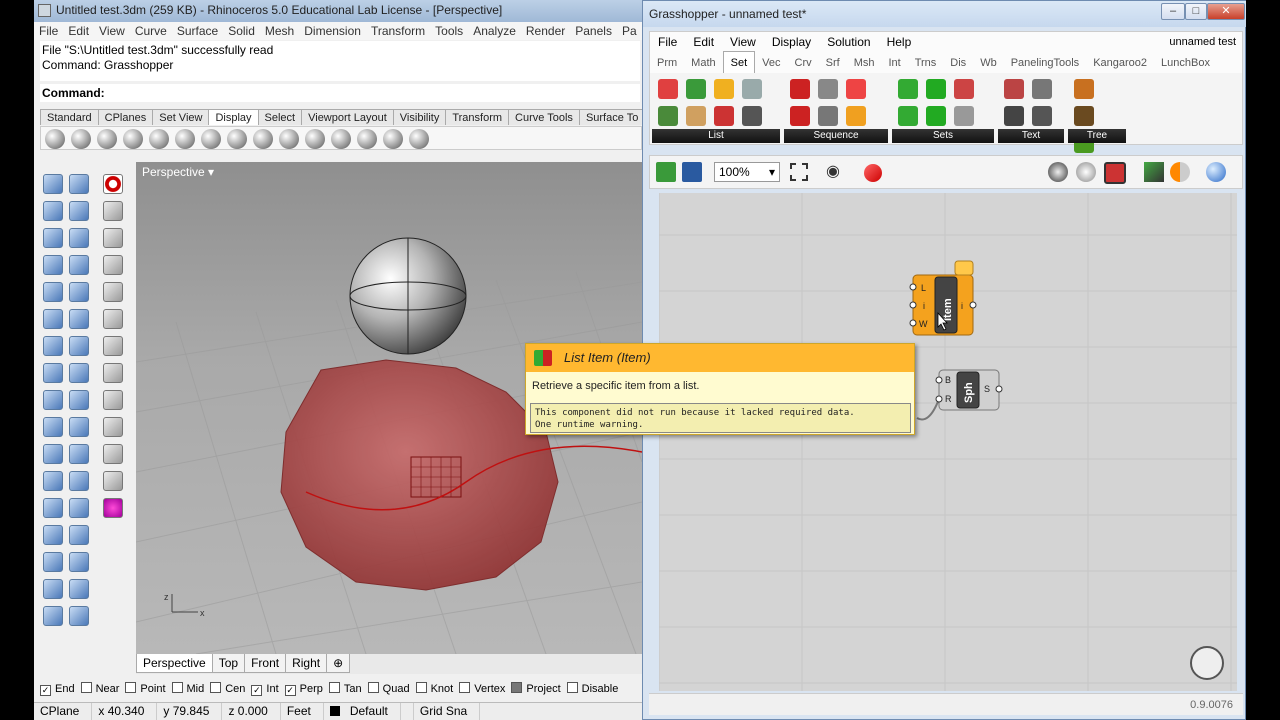 The height and width of the screenshot is (720, 1280). What do you see at coordinates (958, 63) in the screenshot?
I see `gh-tab-dis: Dis` at bounding box center [958, 63].